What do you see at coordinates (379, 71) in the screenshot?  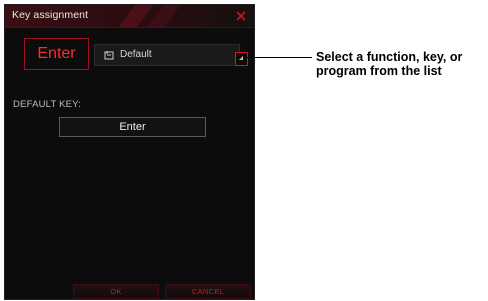 I see `callout-line-2: program from the list` at bounding box center [379, 71].